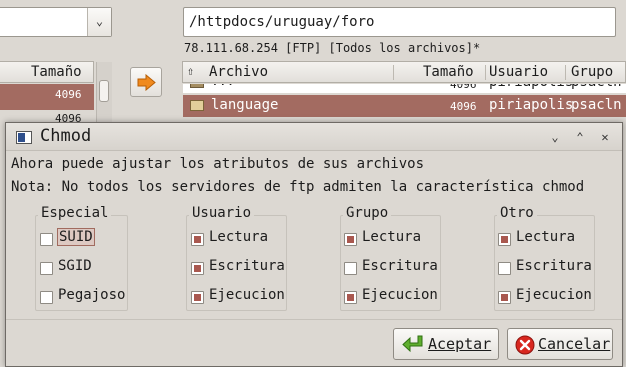  What do you see at coordinates (314, 319) in the screenshot?
I see `button-separator` at bounding box center [314, 319].